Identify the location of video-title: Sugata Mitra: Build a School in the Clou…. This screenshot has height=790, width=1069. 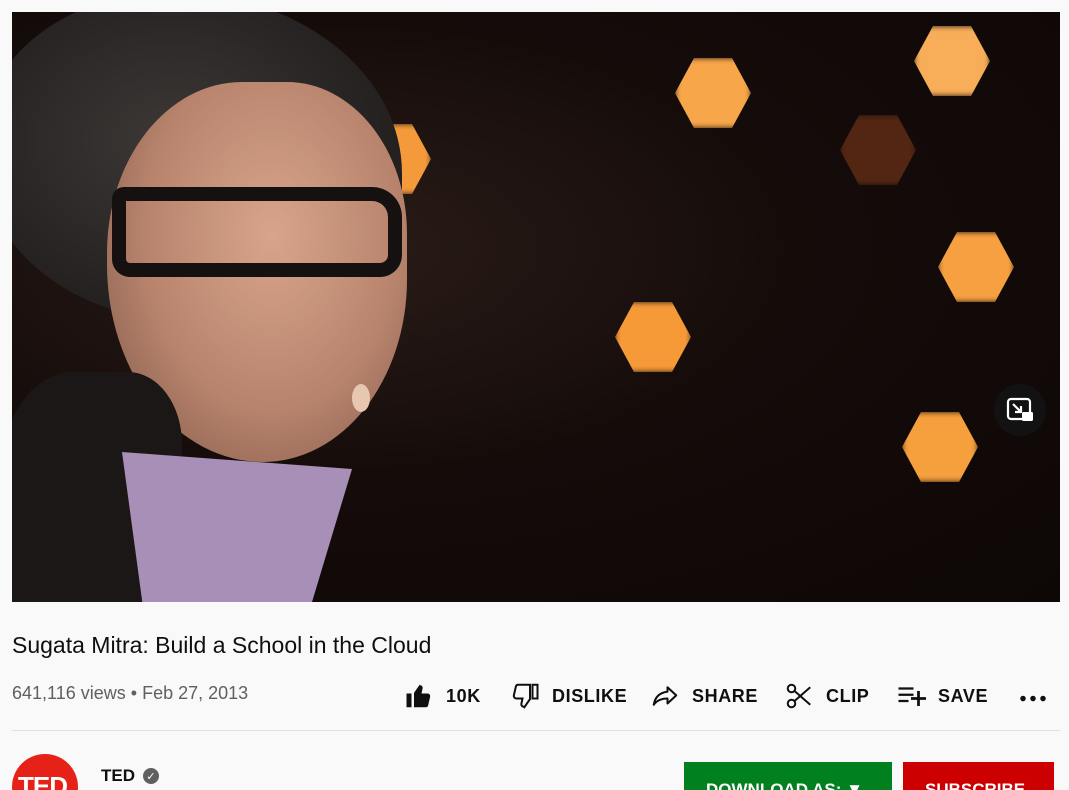
(222, 645).